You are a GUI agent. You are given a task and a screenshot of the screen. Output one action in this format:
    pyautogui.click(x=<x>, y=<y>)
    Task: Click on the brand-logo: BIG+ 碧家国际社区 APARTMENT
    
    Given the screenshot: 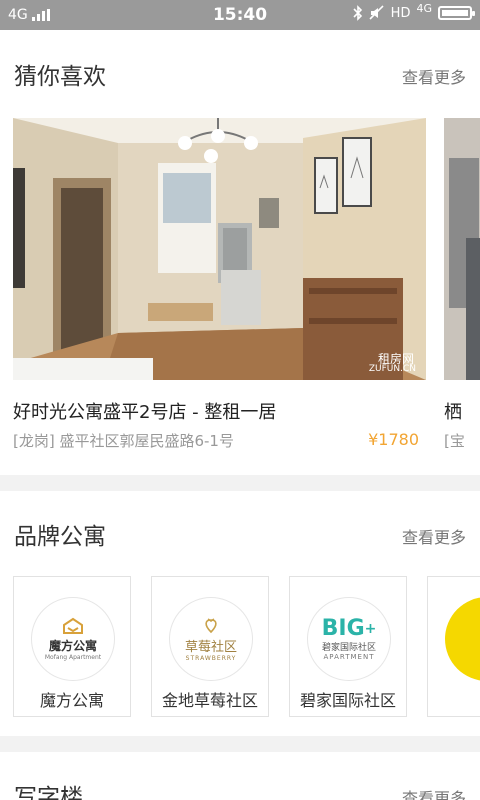 What is the action you would take?
    pyautogui.click(x=349, y=639)
    